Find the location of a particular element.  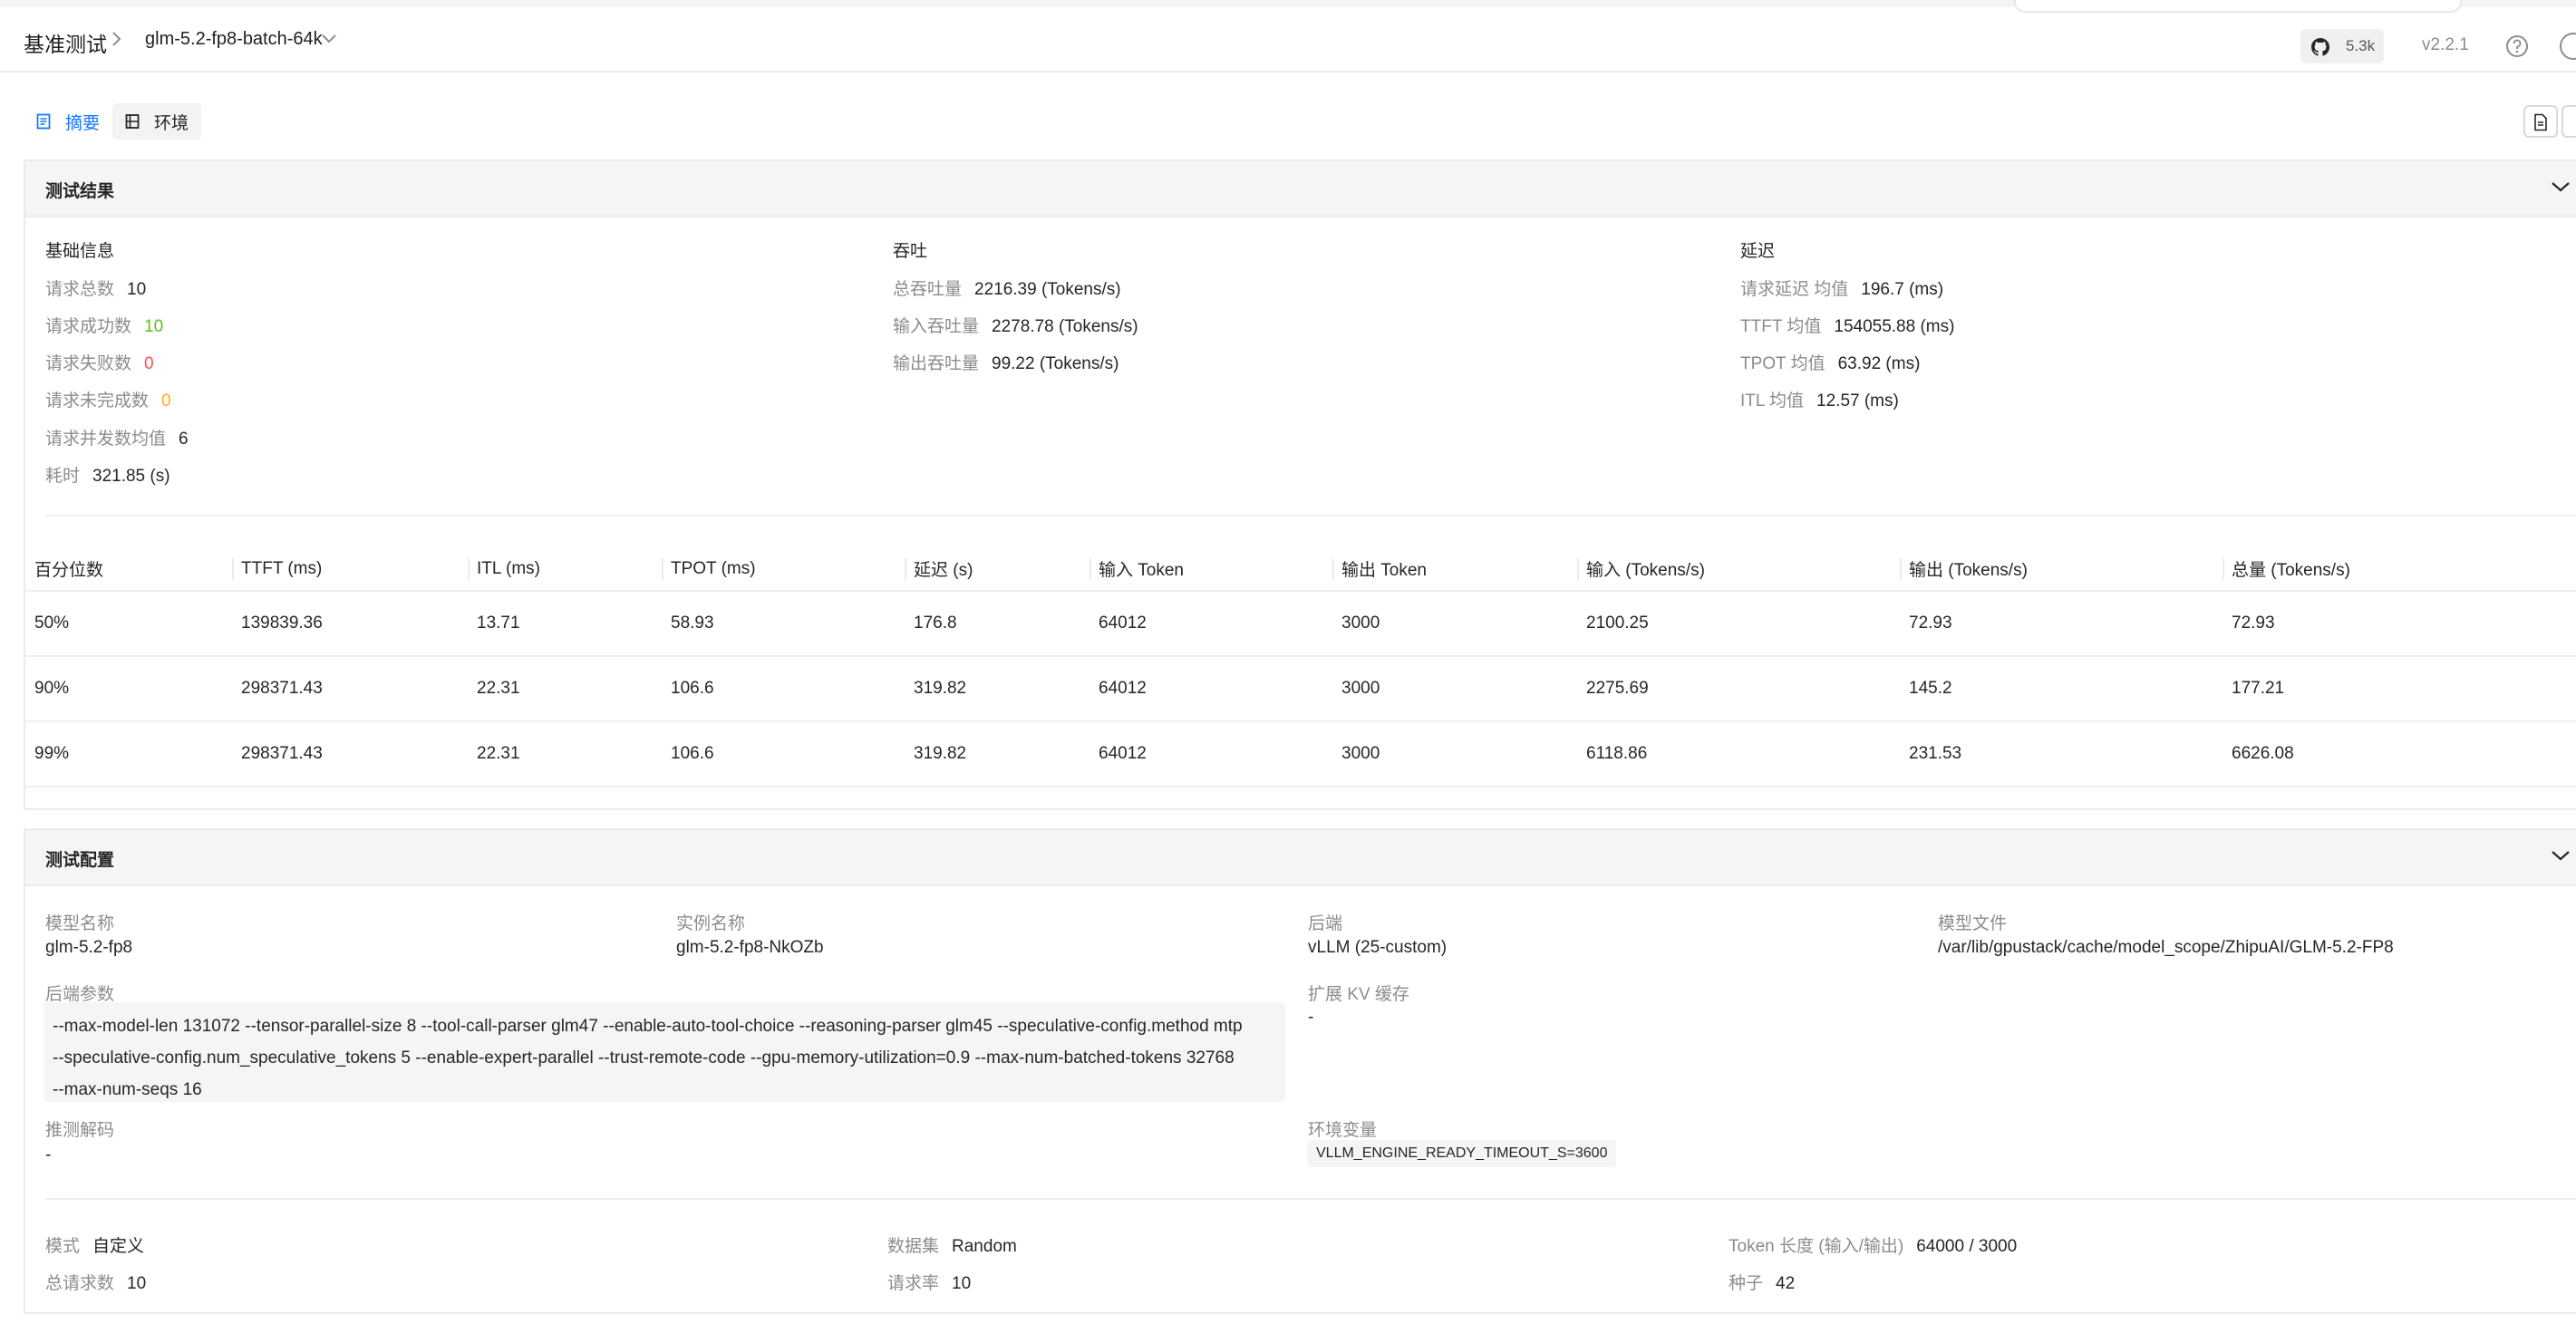

stat-incomplete-requests: 请求未完成数 0 is located at coordinates (108, 401).